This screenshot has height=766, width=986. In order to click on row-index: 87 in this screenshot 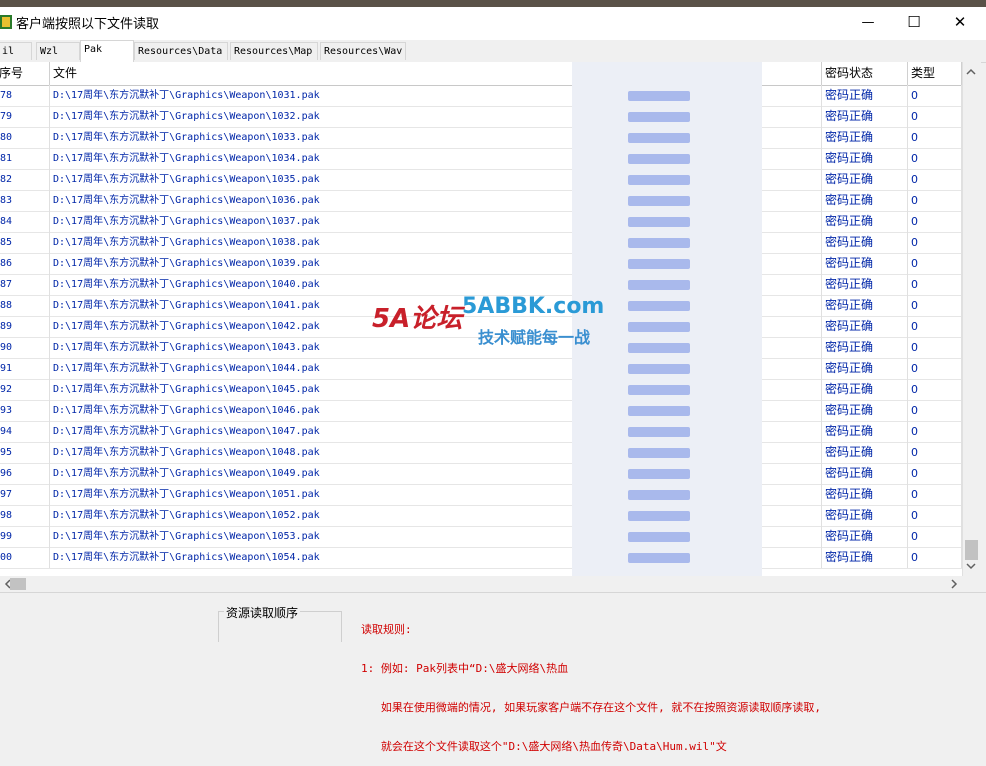, I will do `click(25, 284)`.